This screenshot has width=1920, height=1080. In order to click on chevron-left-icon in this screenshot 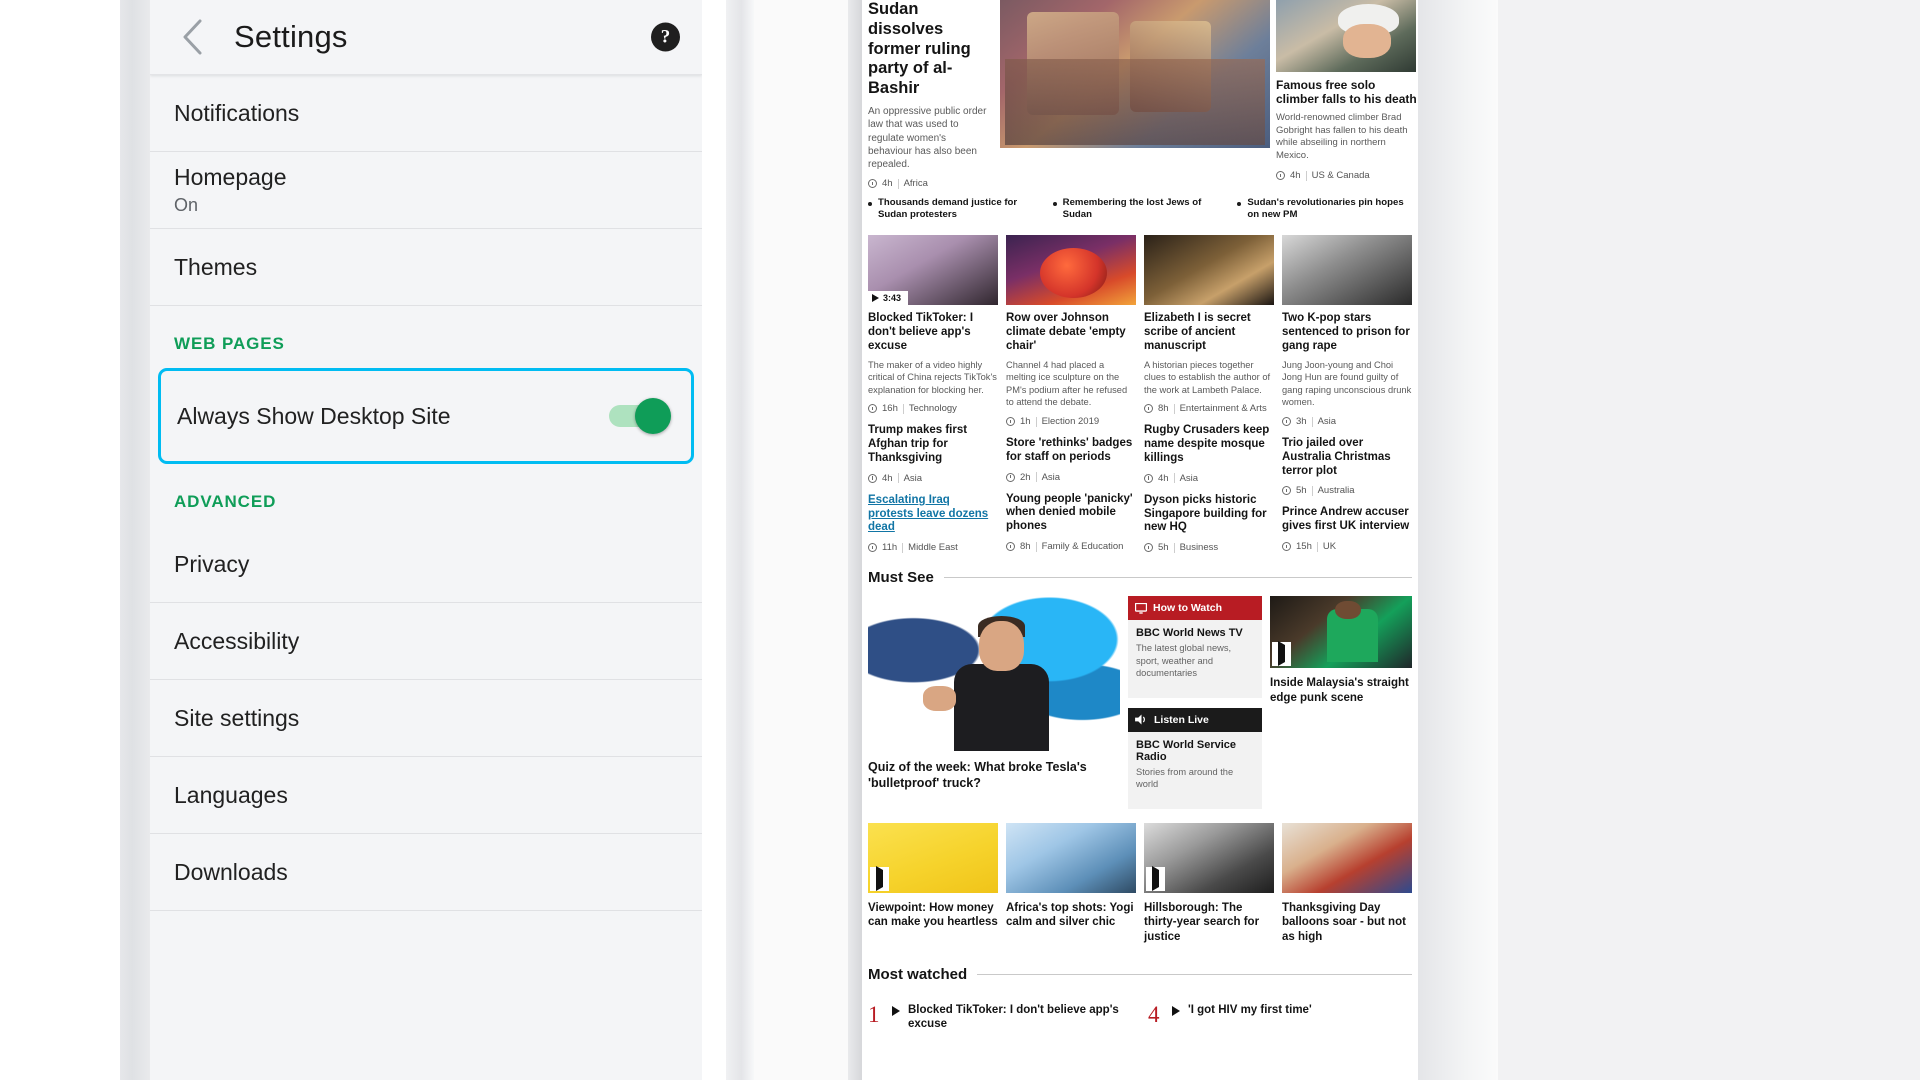, I will do `click(193, 37)`.